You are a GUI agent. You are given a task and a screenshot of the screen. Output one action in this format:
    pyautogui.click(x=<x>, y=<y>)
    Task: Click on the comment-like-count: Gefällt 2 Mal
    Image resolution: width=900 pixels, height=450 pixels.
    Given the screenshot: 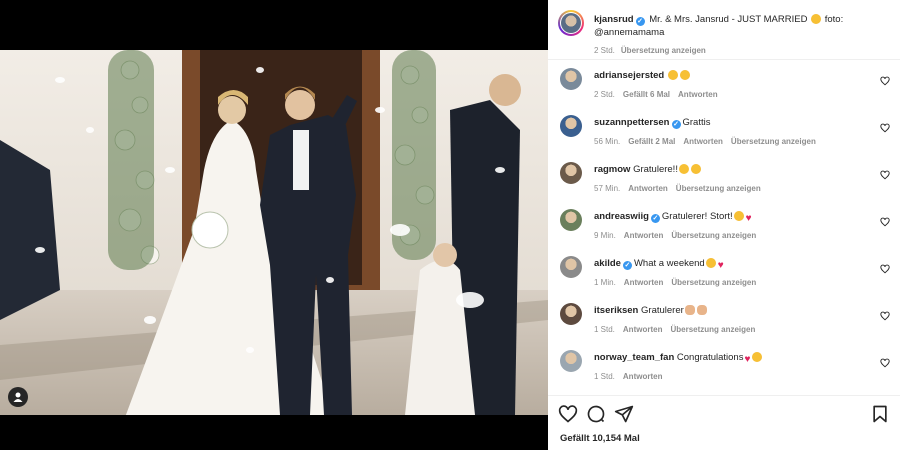 What is the action you would take?
    pyautogui.click(x=651, y=141)
    